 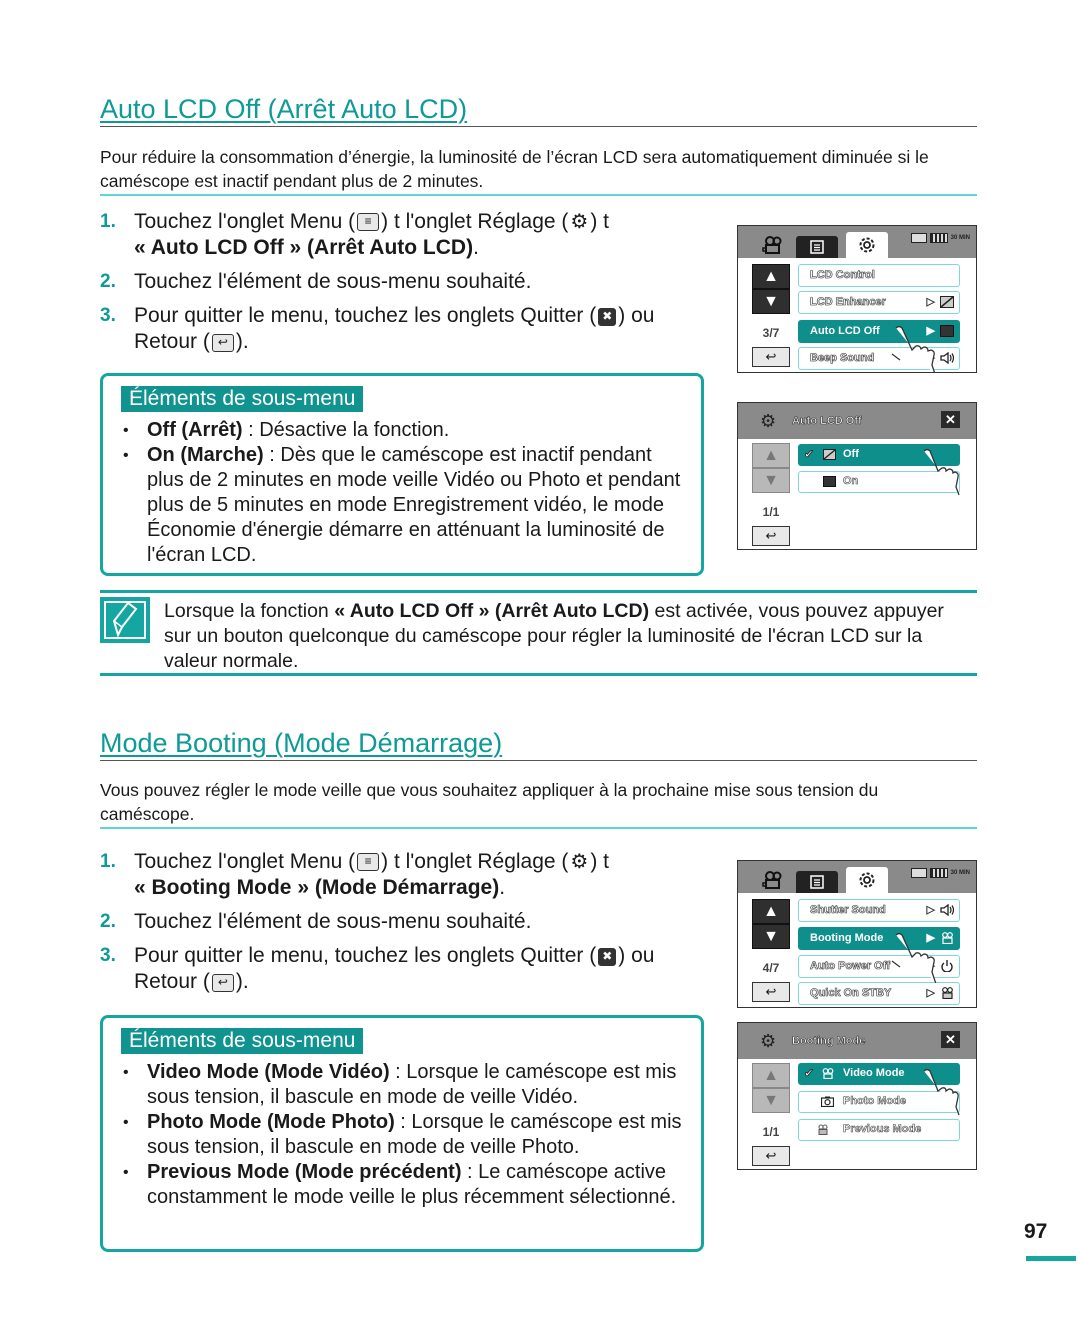 What do you see at coordinates (879, 938) in the screenshot?
I see `menu-item-booting-mode: Booting Mode ▶` at bounding box center [879, 938].